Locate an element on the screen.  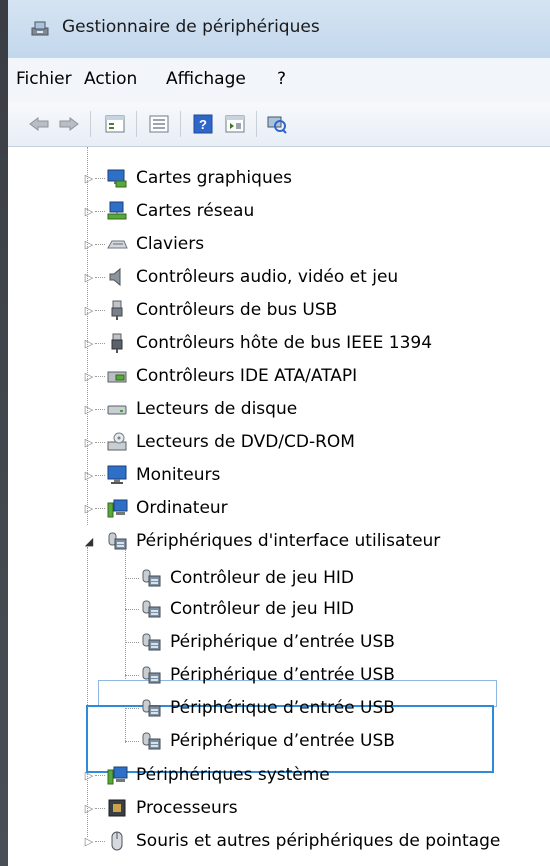
device-manager-icon is located at coordinates (40, 28).